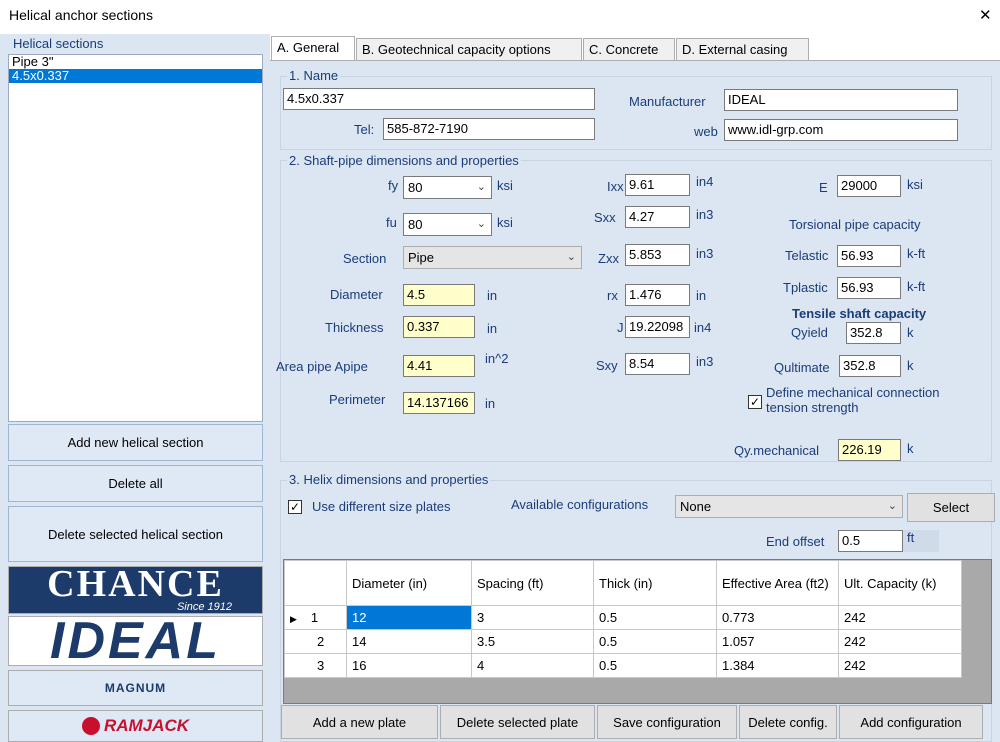  Describe the element at coordinates (391, 222) in the screenshot. I see `fu-label: fu` at that location.